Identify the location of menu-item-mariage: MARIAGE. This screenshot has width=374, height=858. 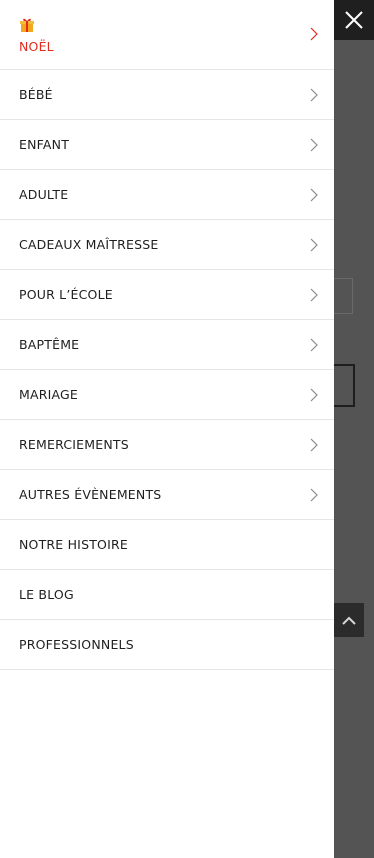
(167, 395).